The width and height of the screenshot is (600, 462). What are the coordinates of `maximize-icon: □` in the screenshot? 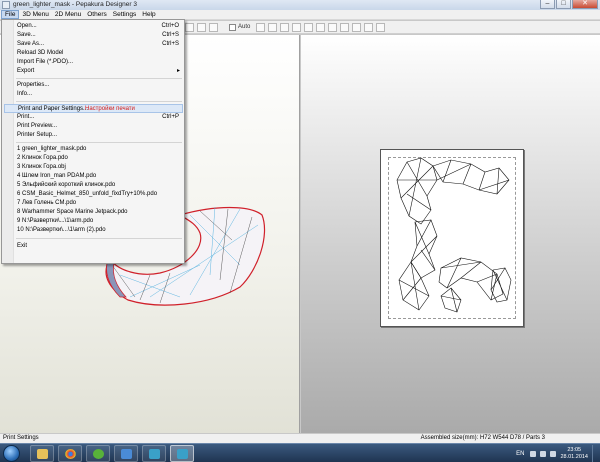 It's located at (563, 4).